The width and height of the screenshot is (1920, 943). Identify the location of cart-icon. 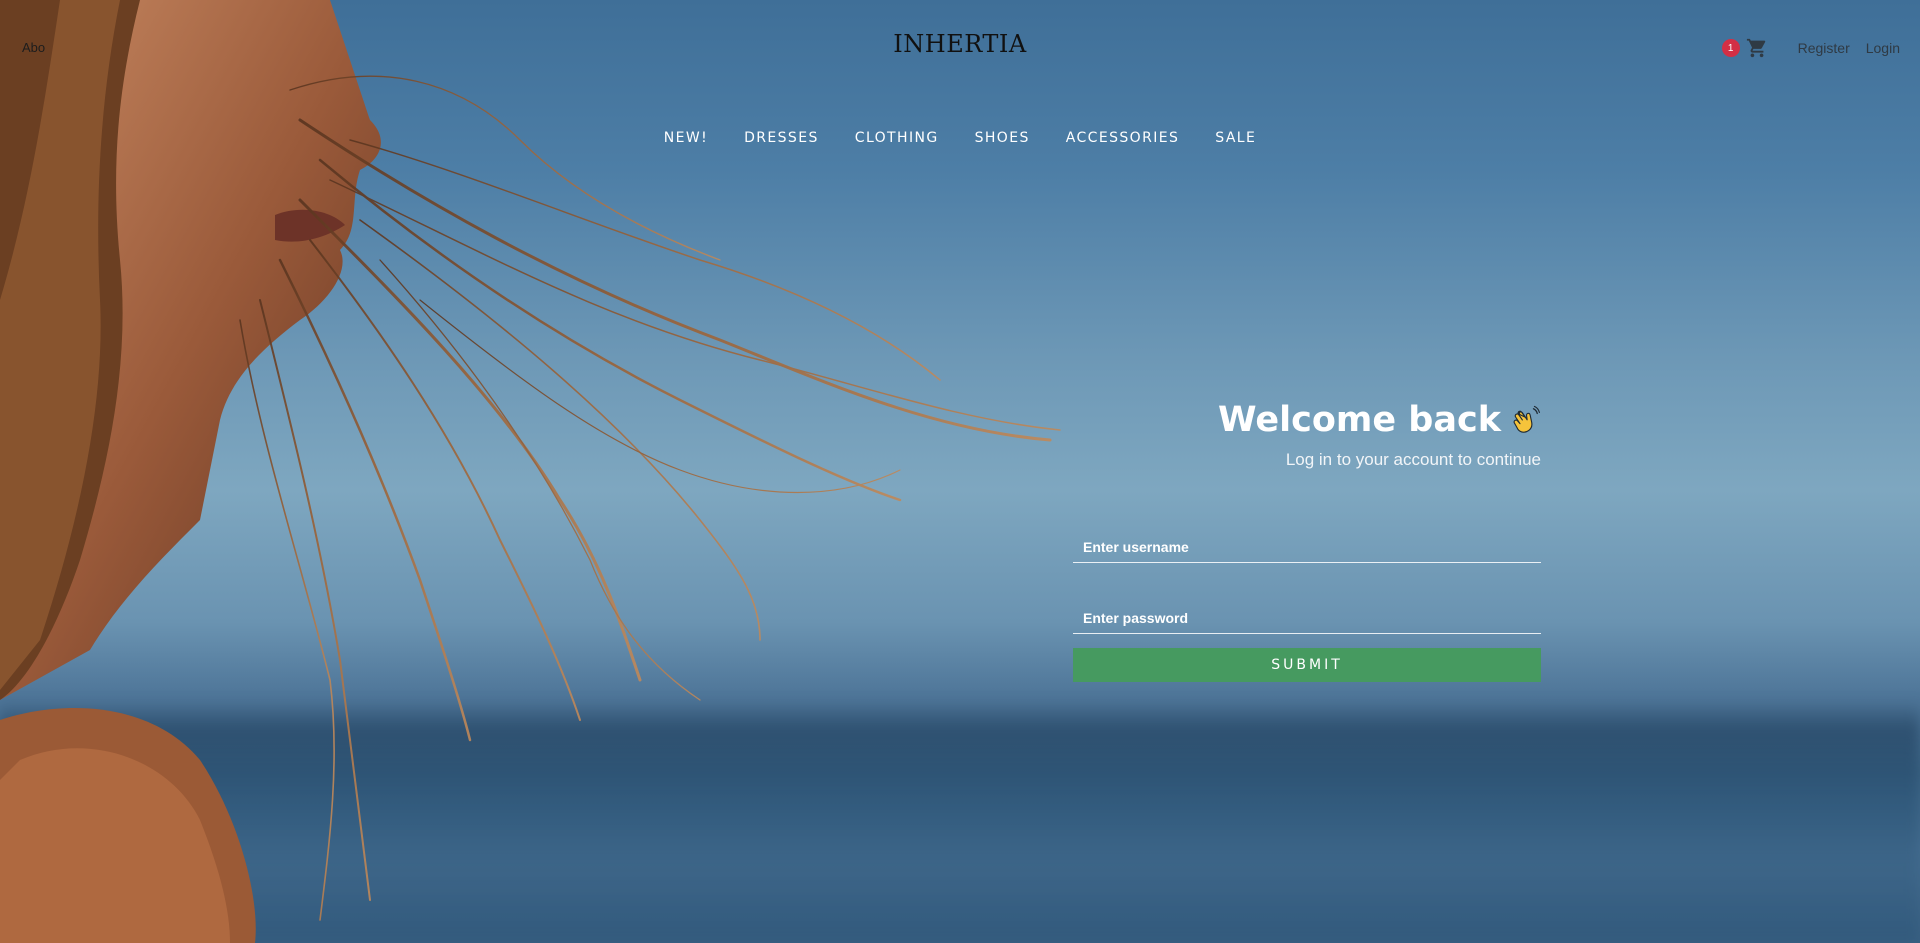
(1757, 48).